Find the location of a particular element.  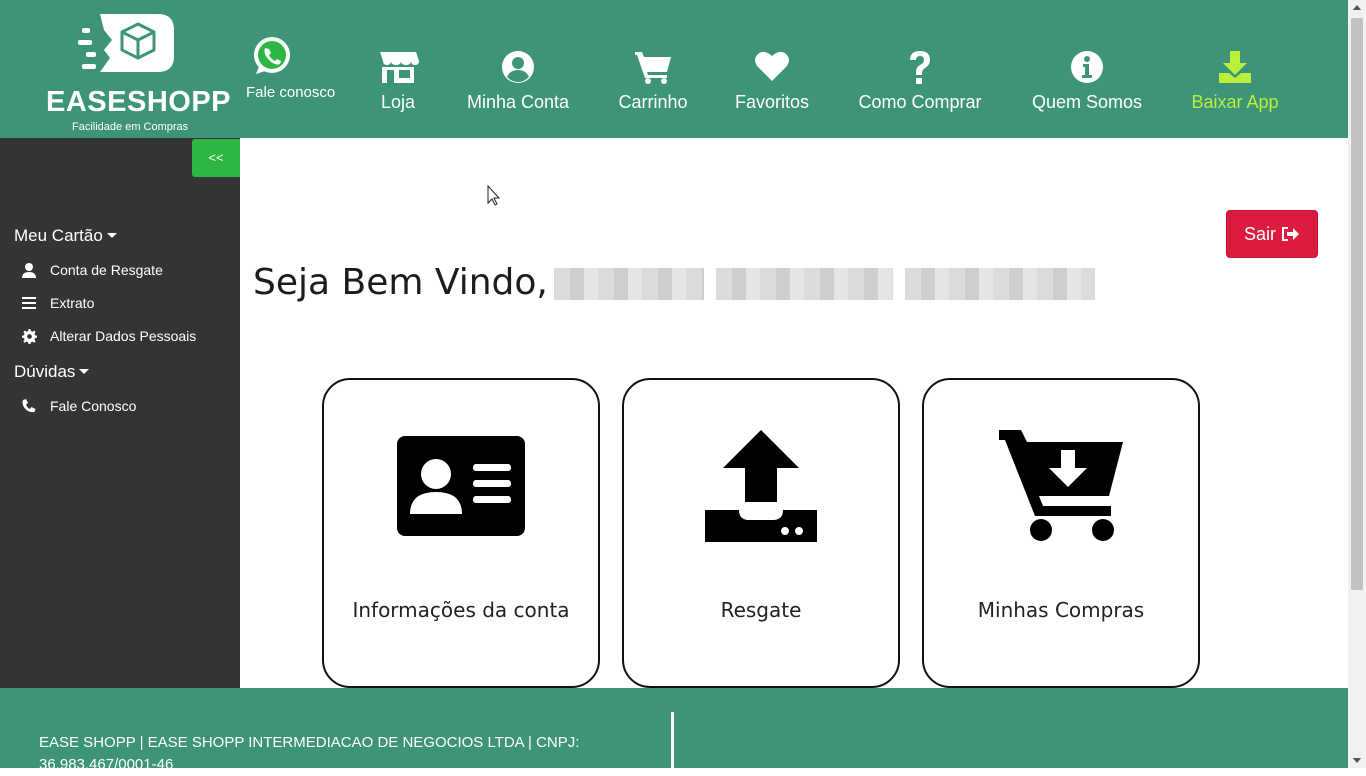

heart-icon is located at coordinates (772, 66).